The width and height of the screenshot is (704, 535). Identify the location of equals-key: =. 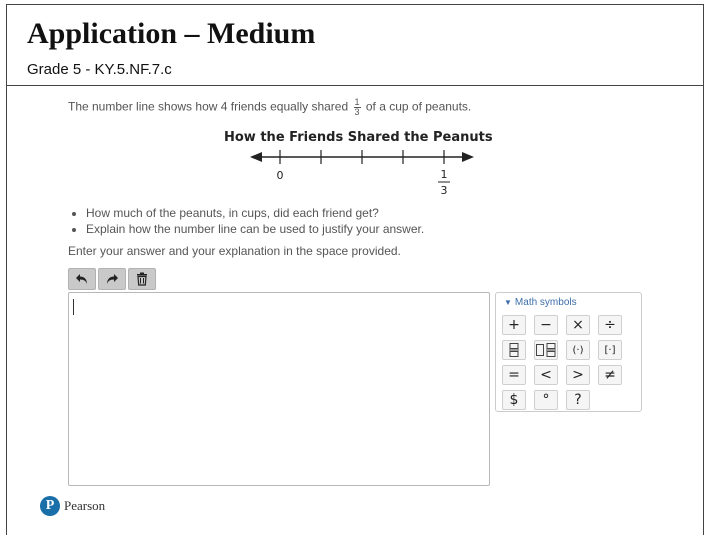
(514, 375).